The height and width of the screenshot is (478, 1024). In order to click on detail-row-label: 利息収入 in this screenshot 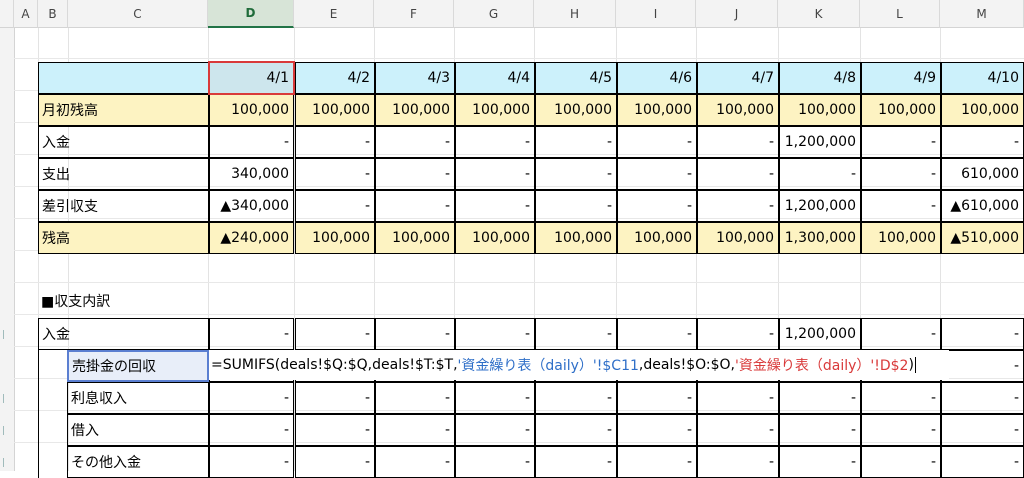, I will do `click(138, 398)`.